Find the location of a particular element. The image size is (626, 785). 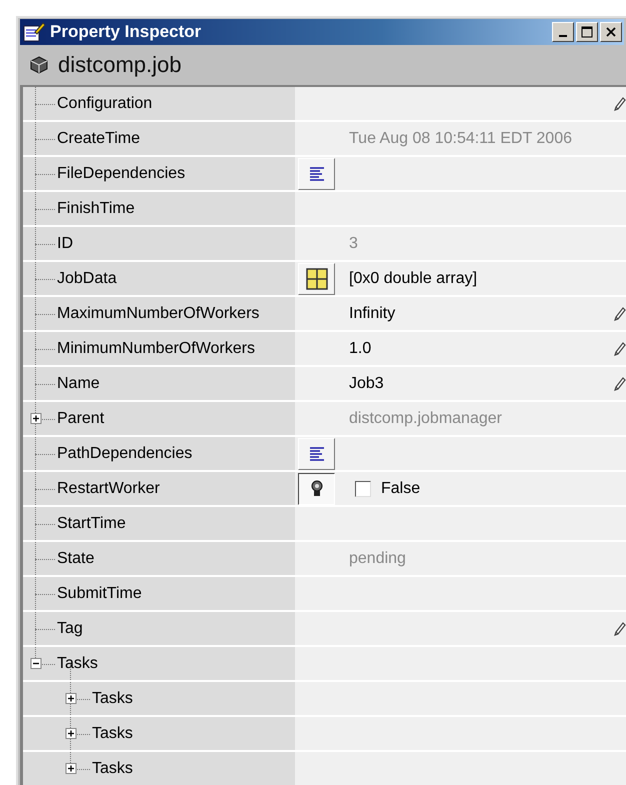

property-name: PathDependencies is located at coordinates (124, 453).